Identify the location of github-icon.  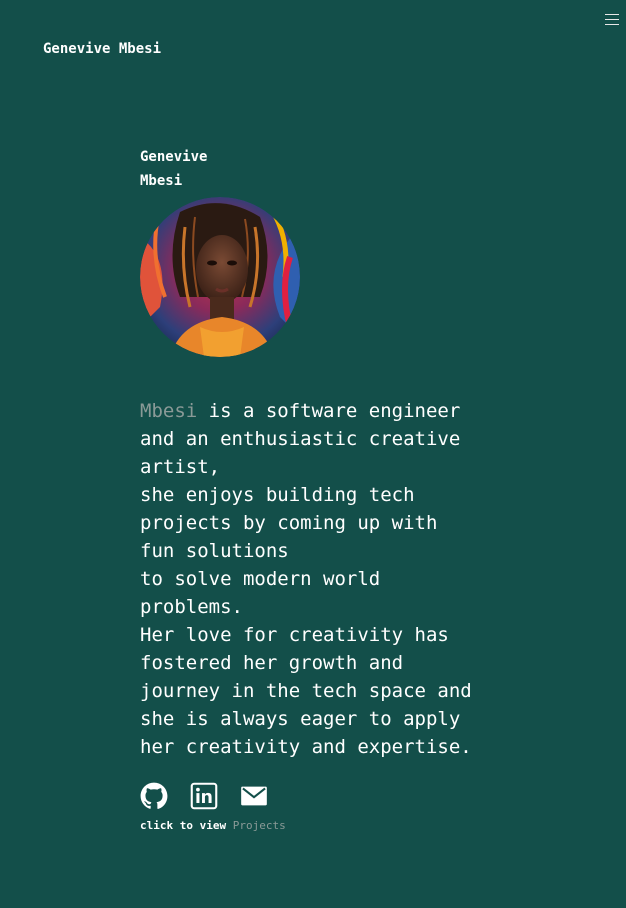
(154, 796).